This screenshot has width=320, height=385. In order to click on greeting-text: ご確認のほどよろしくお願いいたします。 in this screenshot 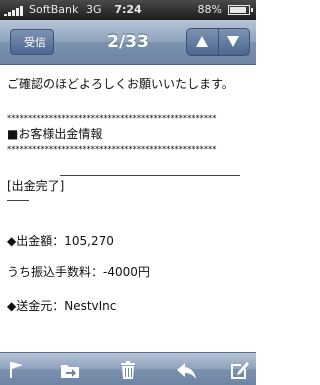, I will do `click(120, 84)`.